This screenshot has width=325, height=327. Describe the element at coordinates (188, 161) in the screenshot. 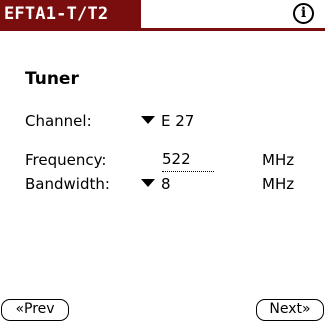

I see `frequency-field: 522` at that location.